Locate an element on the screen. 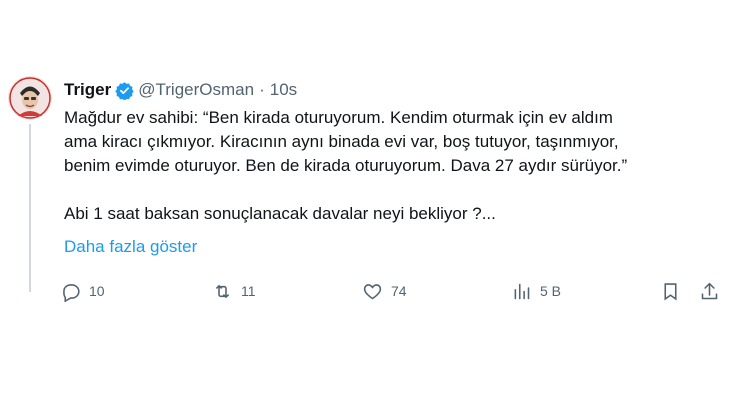  verified-badge-icon is located at coordinates (124, 91).